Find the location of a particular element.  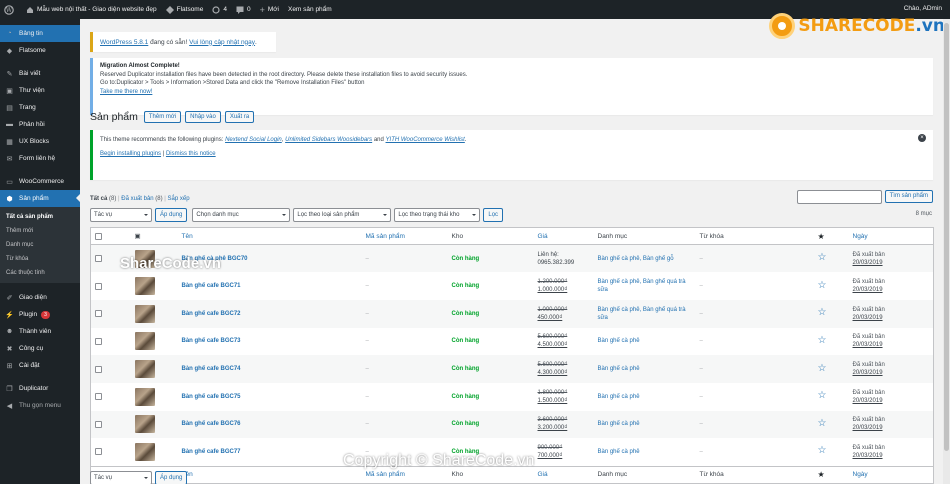

menu-collapse: ◀ Thu gọn menu is located at coordinates (40, 405).